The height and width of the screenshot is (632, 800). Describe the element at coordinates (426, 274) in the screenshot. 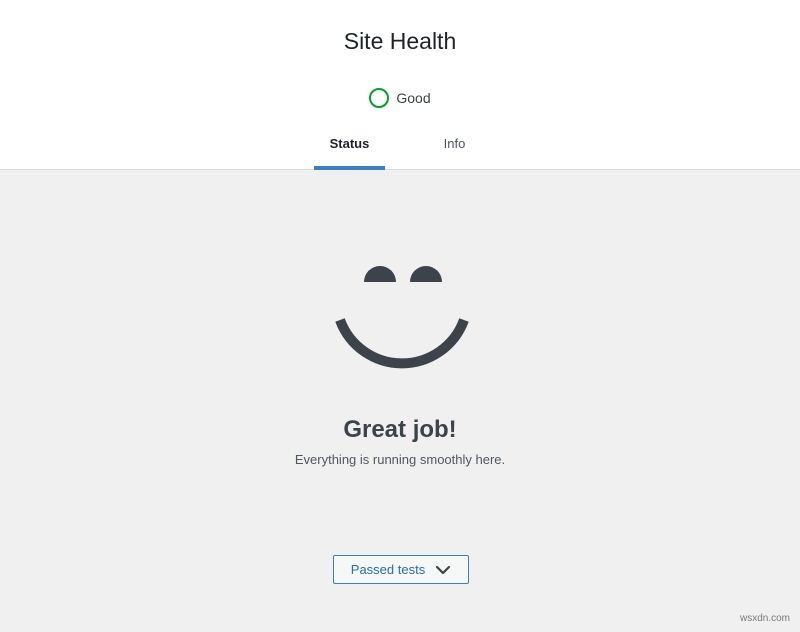

I see `right-eye` at that location.